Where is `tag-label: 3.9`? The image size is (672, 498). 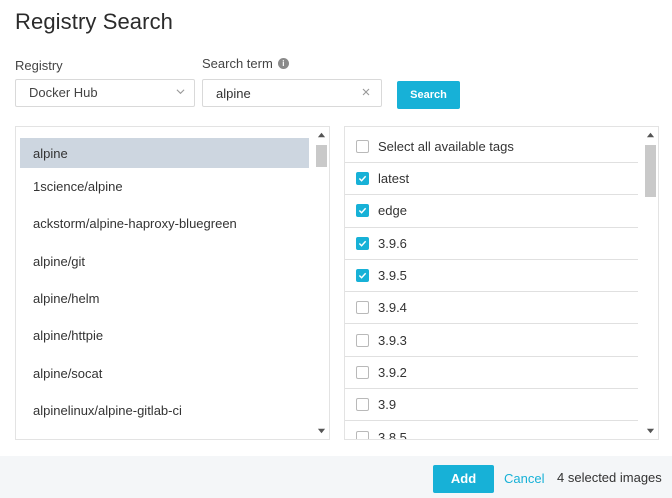
tag-label: 3.9 is located at coordinates (387, 405).